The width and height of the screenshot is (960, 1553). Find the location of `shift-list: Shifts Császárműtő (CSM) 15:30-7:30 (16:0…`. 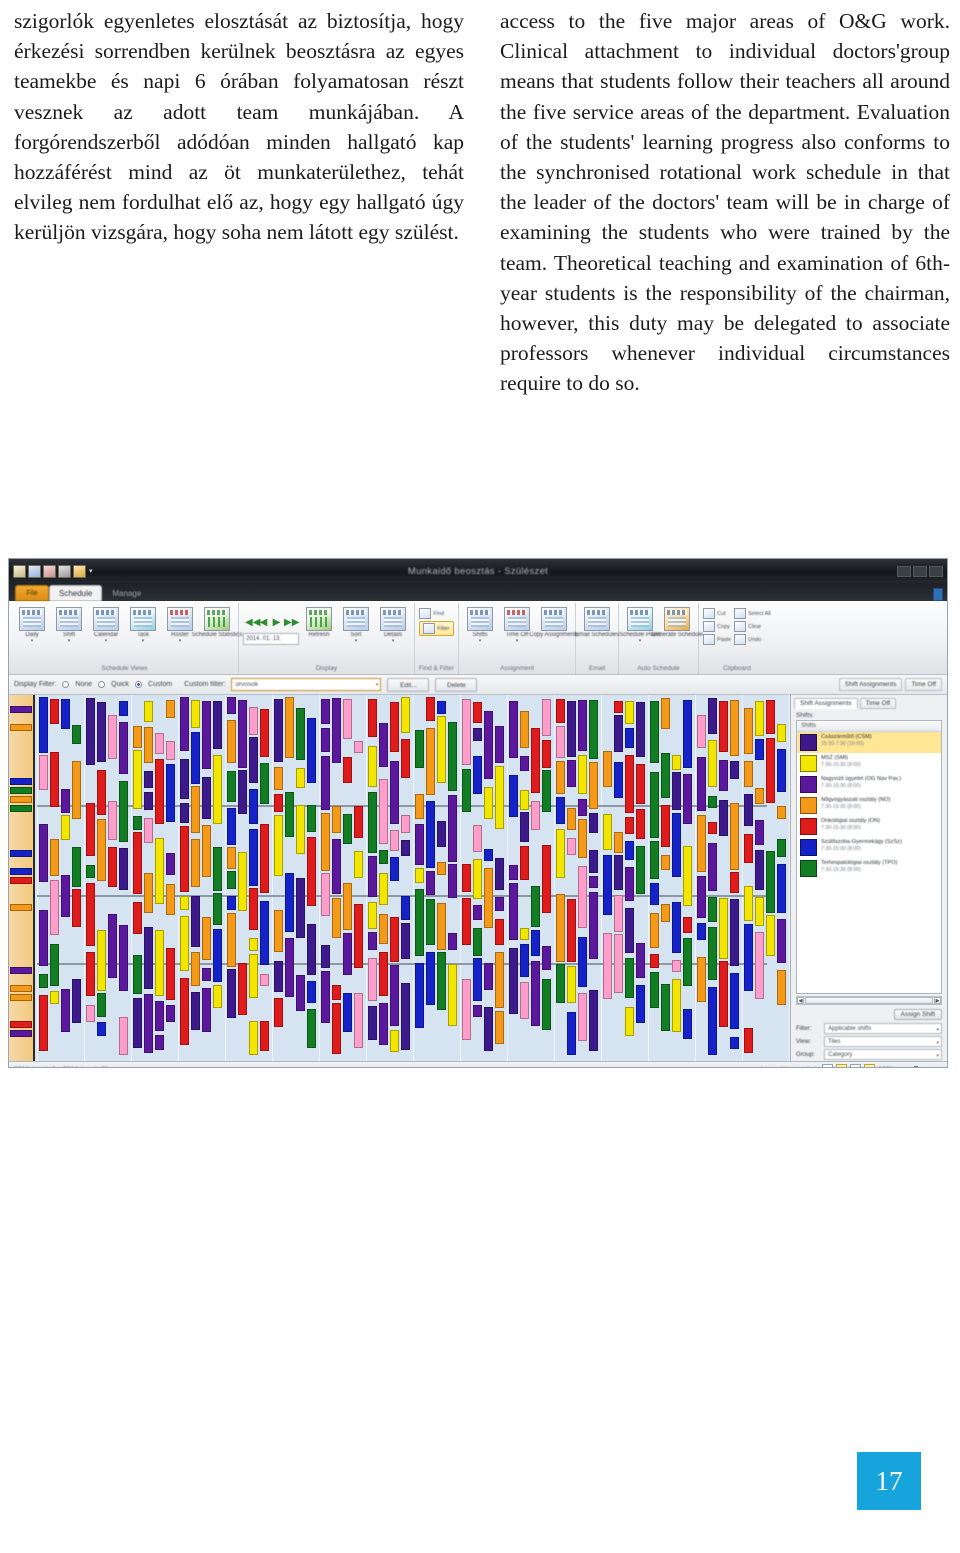

shift-list: Shifts Császárműtő (CSM) 15:30-7:30 (16:0… is located at coordinates (869, 857).